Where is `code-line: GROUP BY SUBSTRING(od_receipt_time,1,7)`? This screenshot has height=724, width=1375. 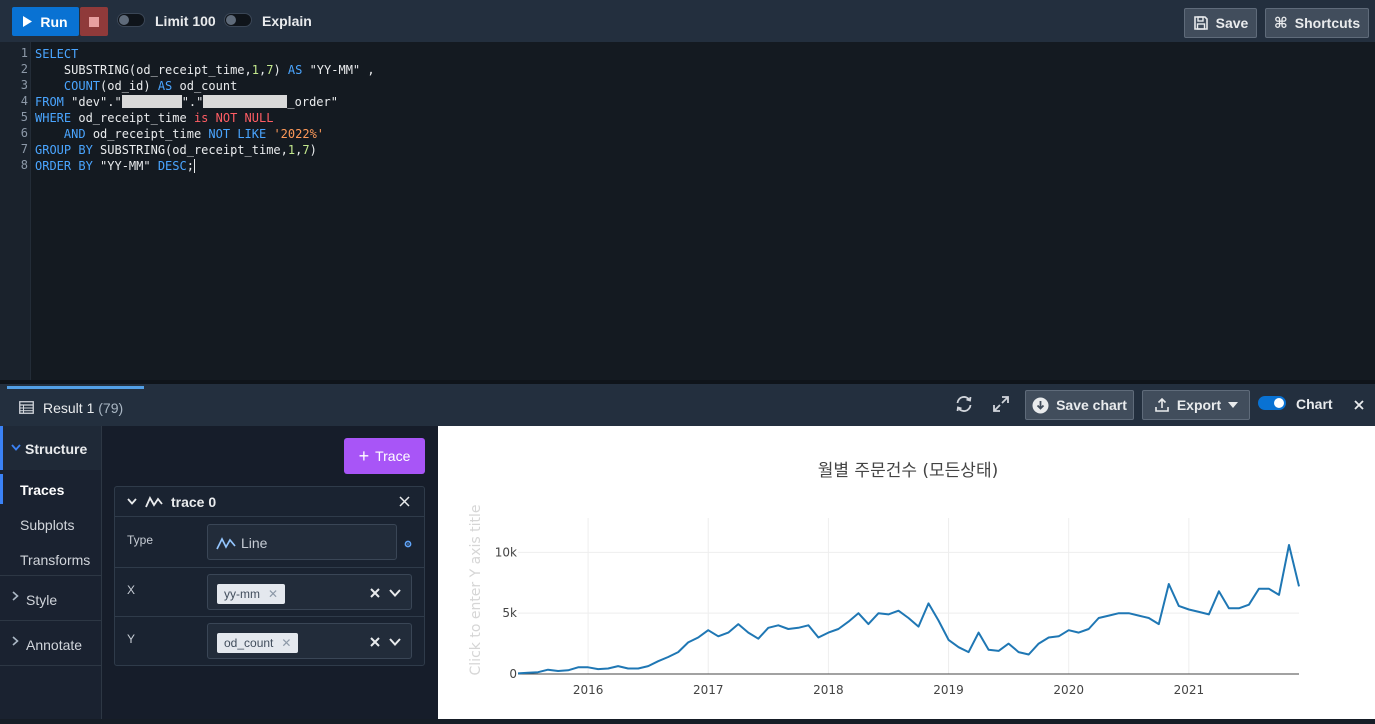 code-line: GROUP BY SUBSTRING(od_receipt_time,1,7) is located at coordinates (176, 150).